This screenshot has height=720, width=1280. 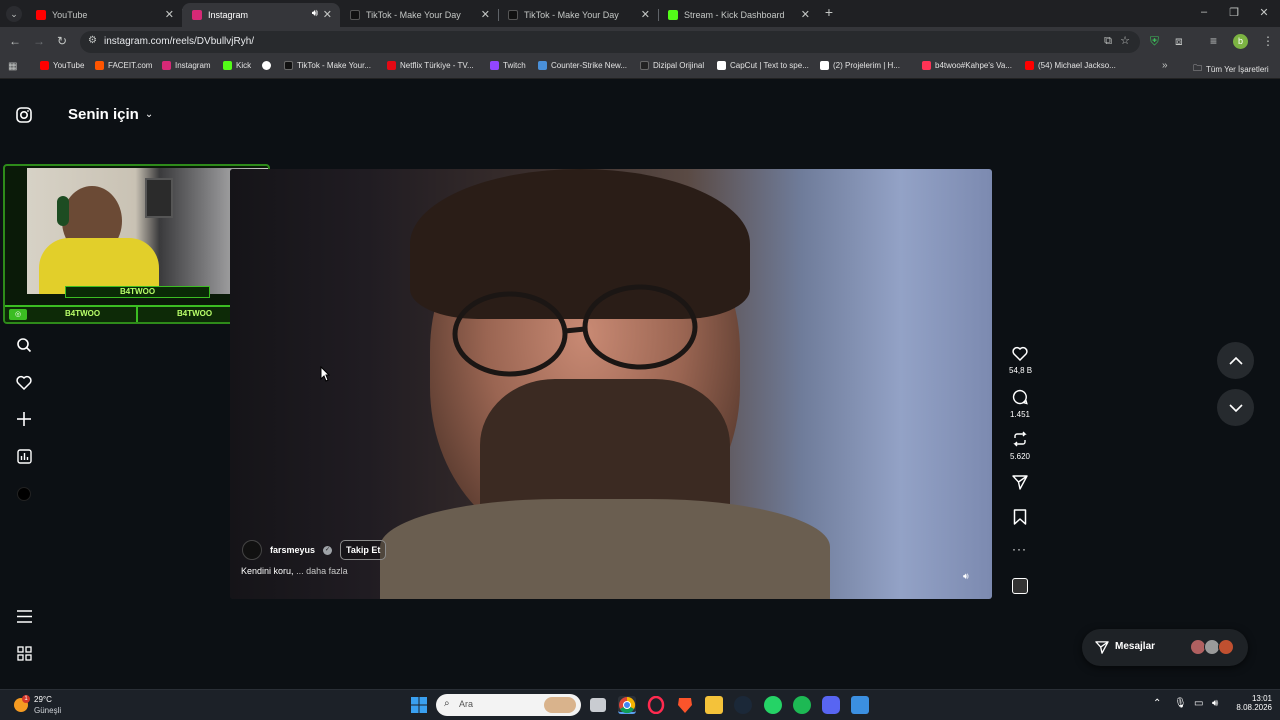 I want to click on close-window-button: ✕, so click(x=1264, y=12).